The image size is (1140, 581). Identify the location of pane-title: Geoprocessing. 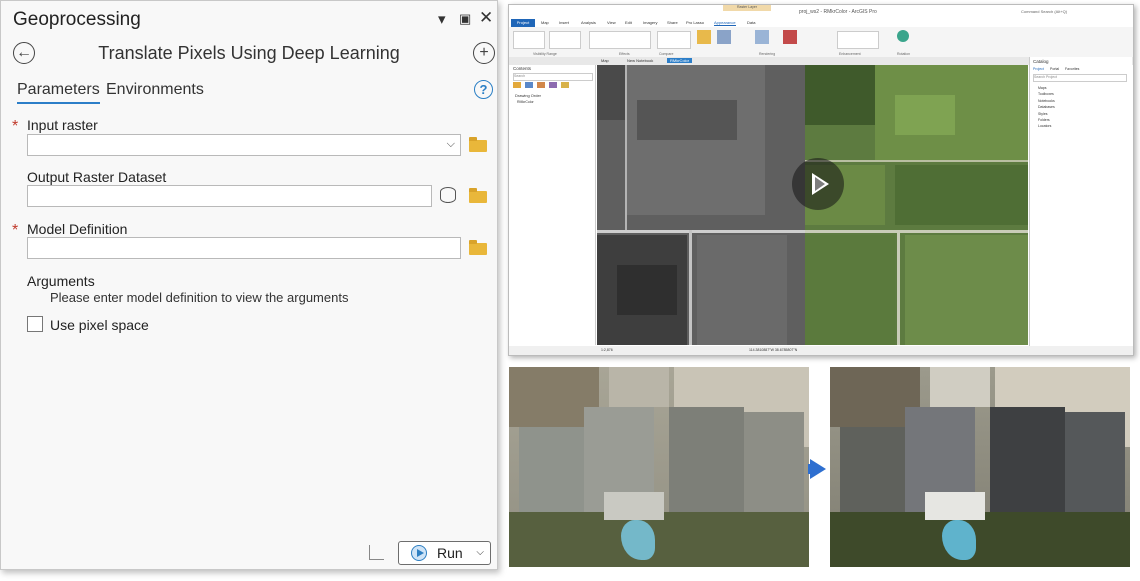
(77, 19).